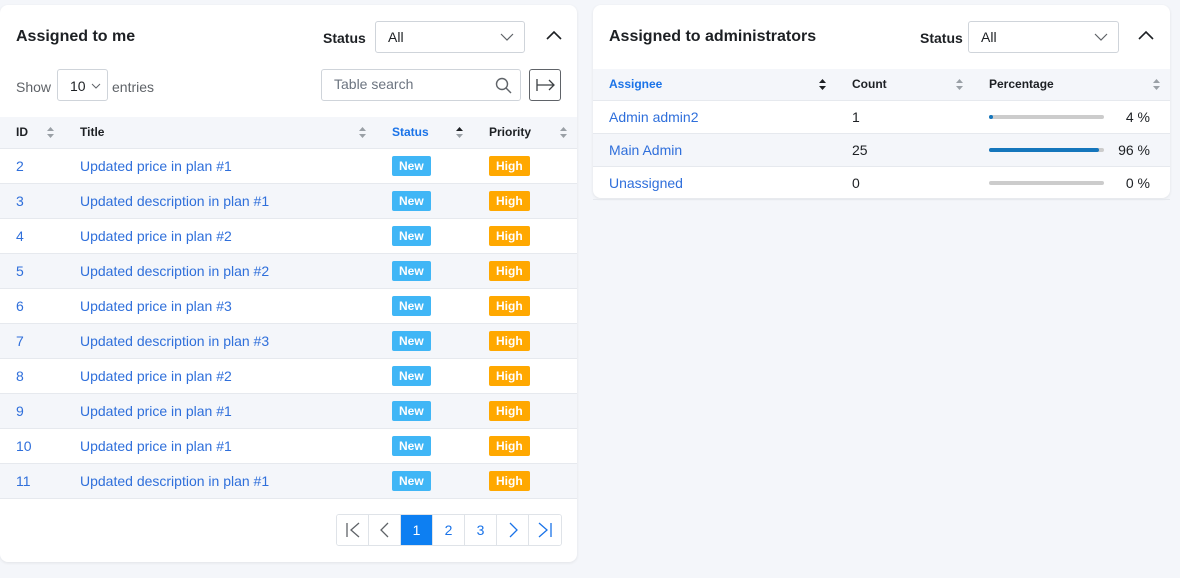 The width and height of the screenshot is (1180, 578). What do you see at coordinates (481, 530) in the screenshot?
I see `page-button-3: 3` at bounding box center [481, 530].